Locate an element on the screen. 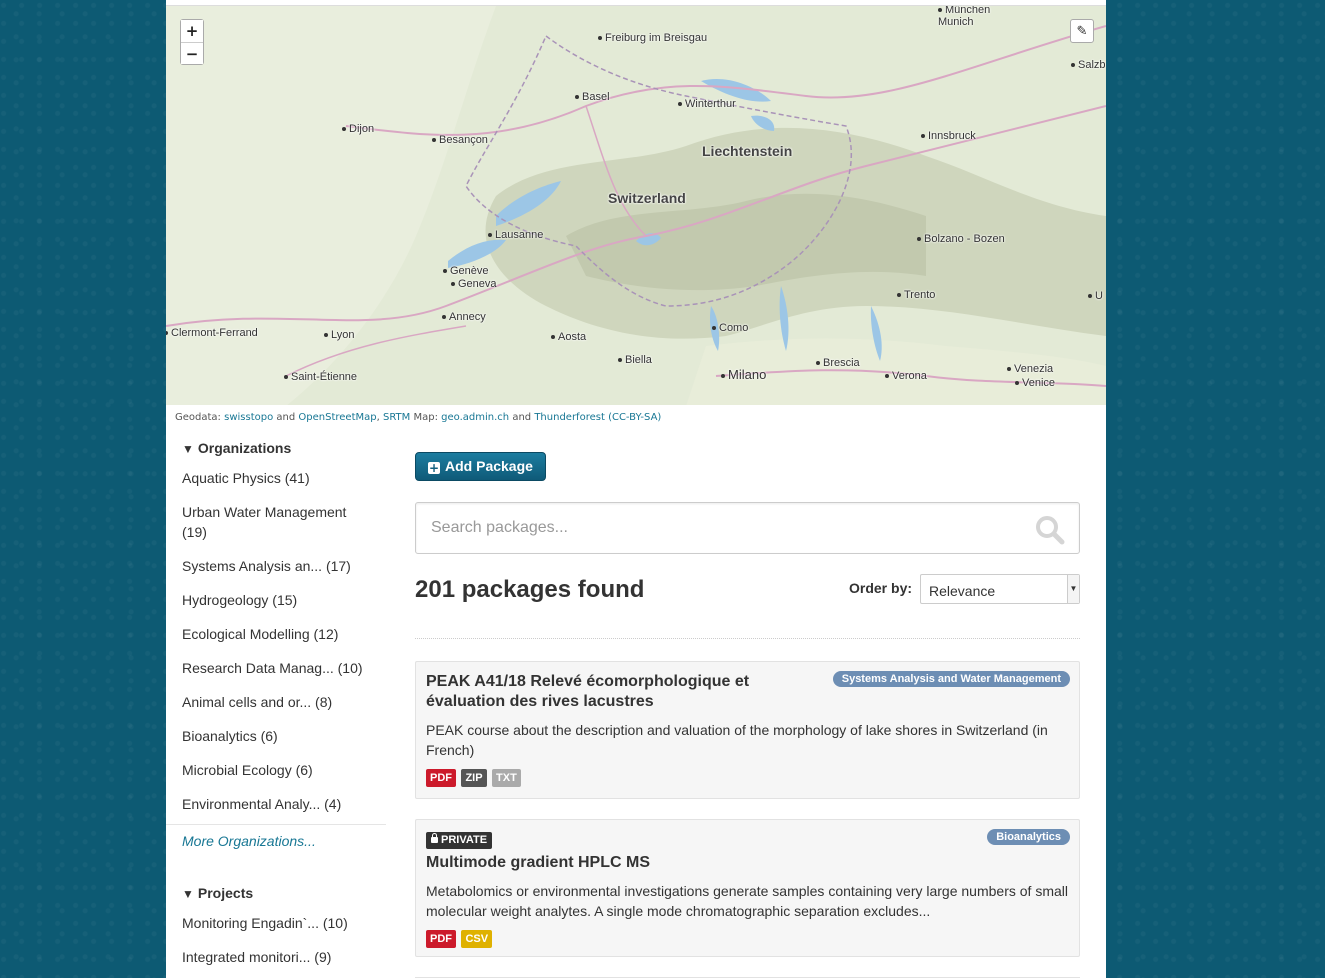 The height and width of the screenshot is (978, 1325). facet-item-organization: Research Data Manag... (10) is located at coordinates (276, 668).